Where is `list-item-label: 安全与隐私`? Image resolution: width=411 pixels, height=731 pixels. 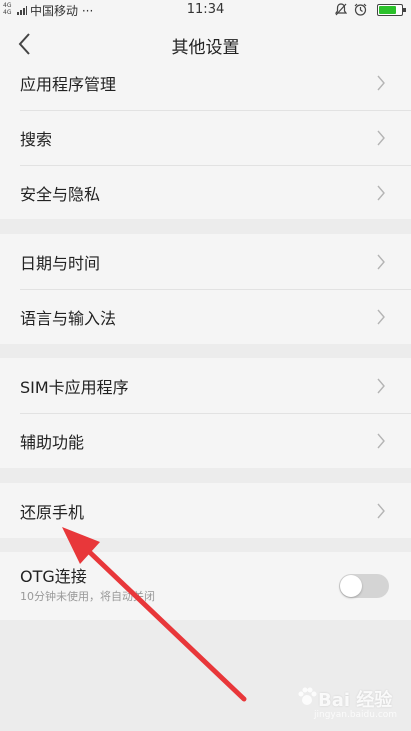 list-item-label: 安全与隐私 is located at coordinates (60, 194).